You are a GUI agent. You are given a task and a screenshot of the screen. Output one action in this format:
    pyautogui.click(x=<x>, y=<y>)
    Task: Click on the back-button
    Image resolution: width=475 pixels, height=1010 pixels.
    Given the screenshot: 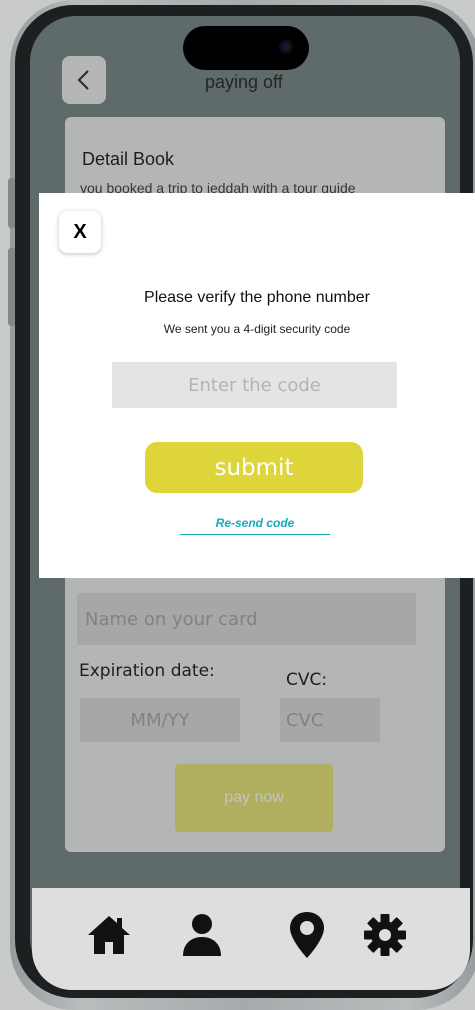 What is the action you would take?
    pyautogui.click(x=84, y=80)
    